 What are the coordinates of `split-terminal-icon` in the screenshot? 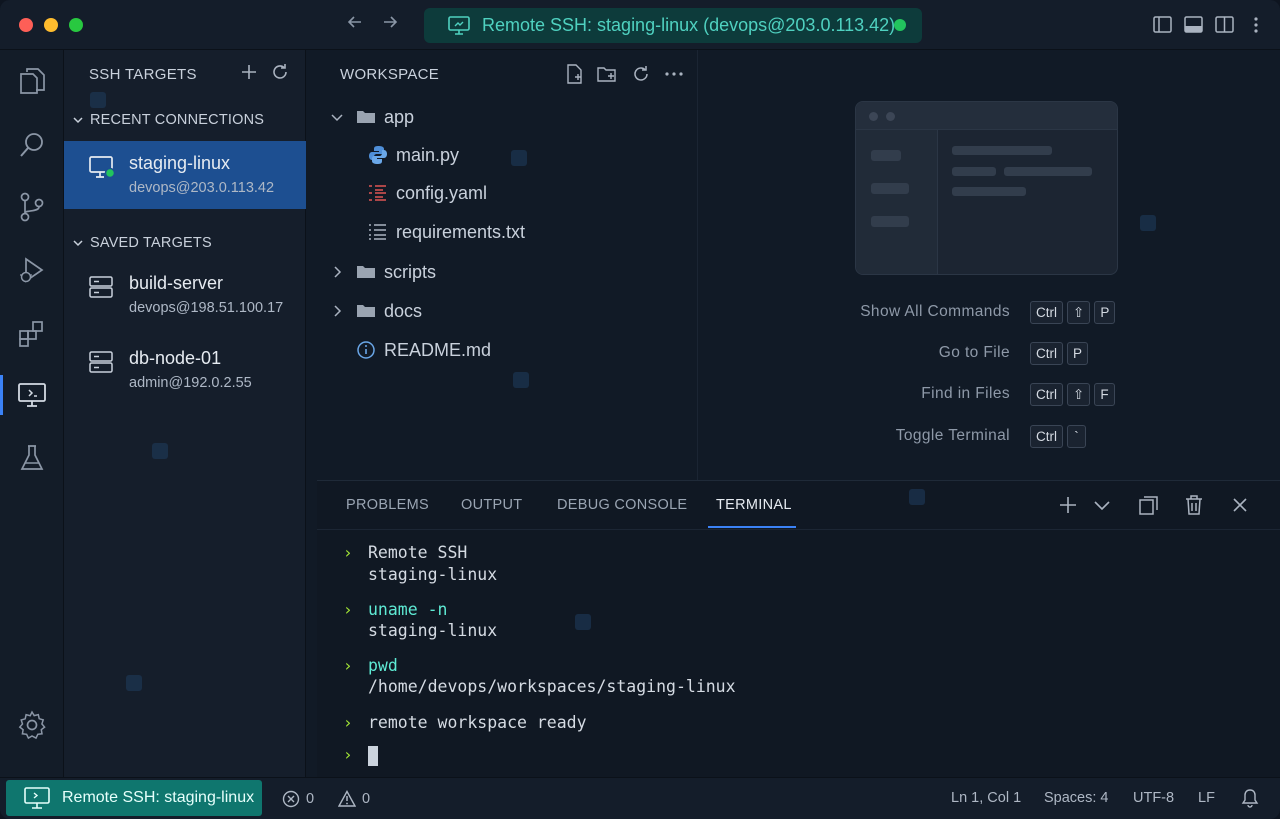 It's located at (1148, 505).